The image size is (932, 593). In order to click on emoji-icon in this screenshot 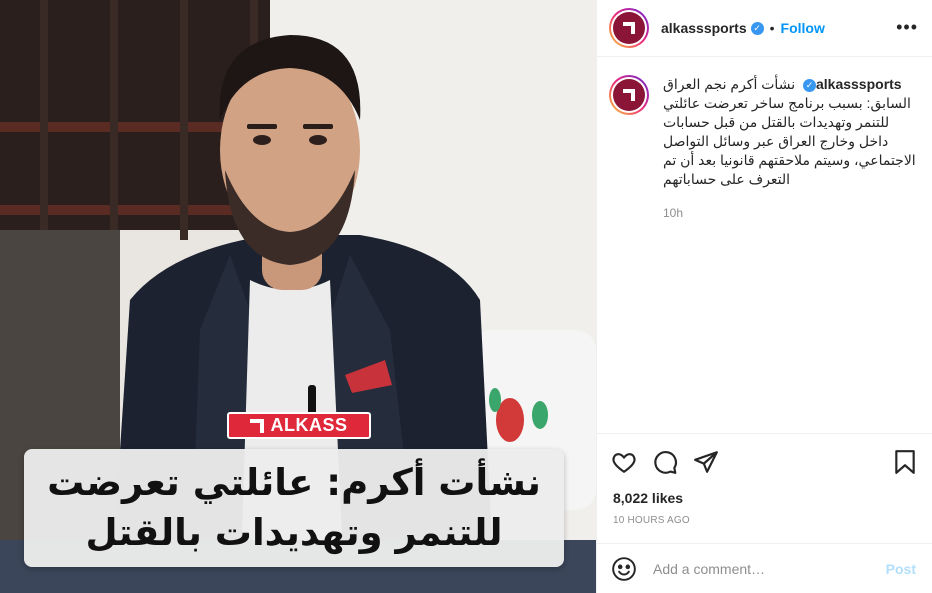, I will do `click(624, 569)`.